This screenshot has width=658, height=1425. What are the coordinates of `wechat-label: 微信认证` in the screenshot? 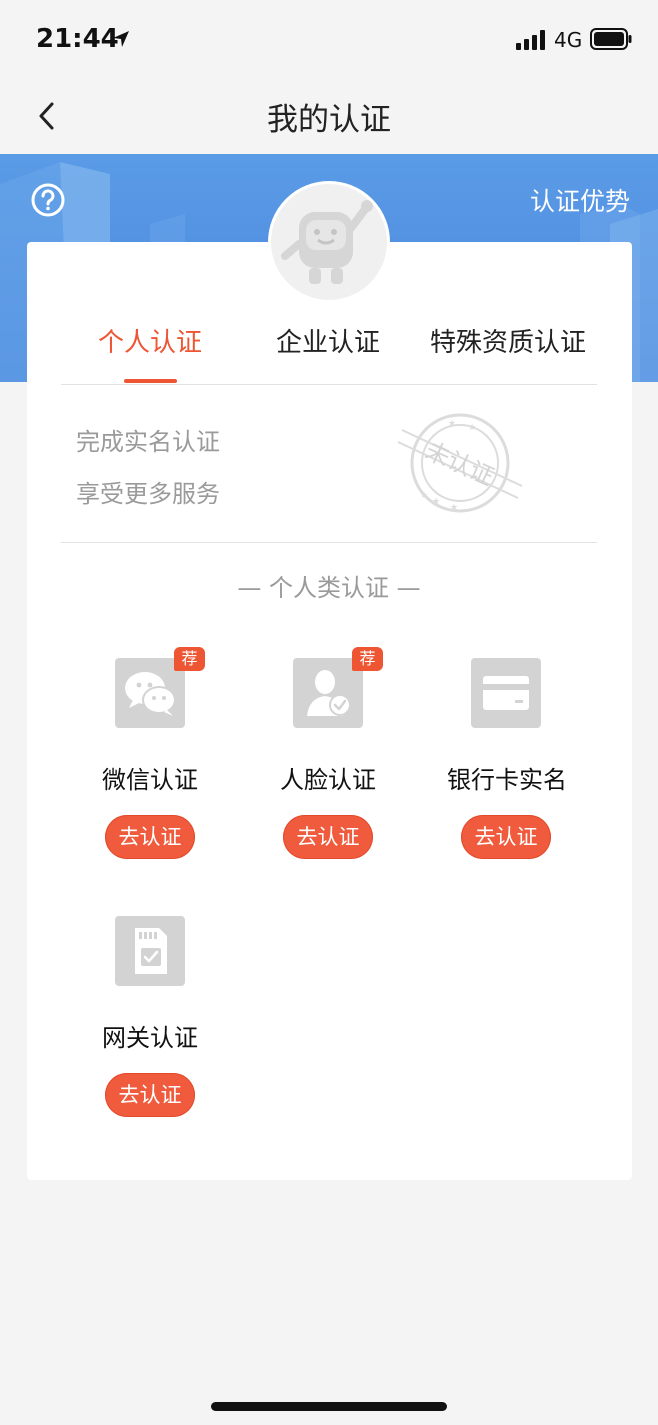 It's located at (150, 780).